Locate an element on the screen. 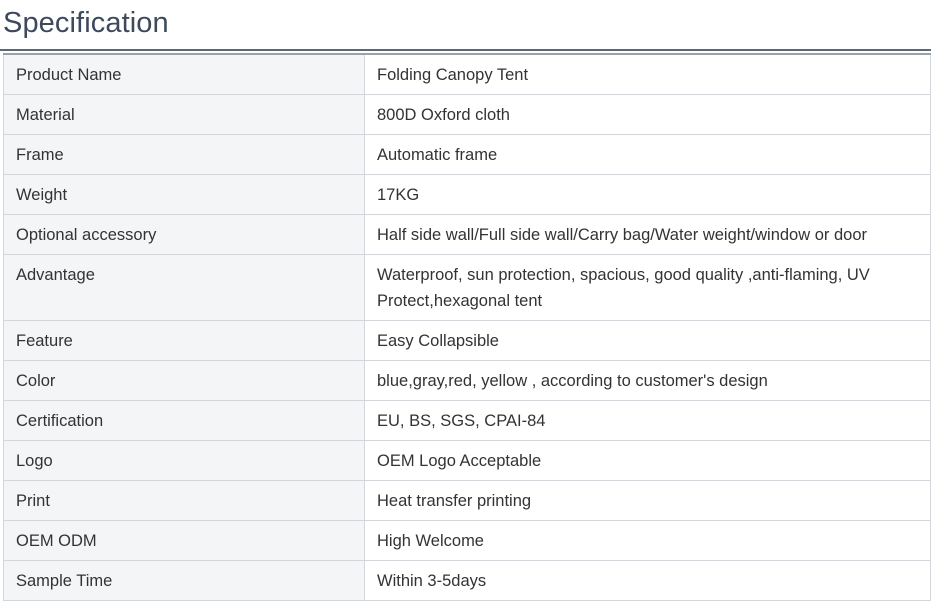 The width and height of the screenshot is (931, 601). spec-label: Optional accessory is located at coordinates (184, 234).